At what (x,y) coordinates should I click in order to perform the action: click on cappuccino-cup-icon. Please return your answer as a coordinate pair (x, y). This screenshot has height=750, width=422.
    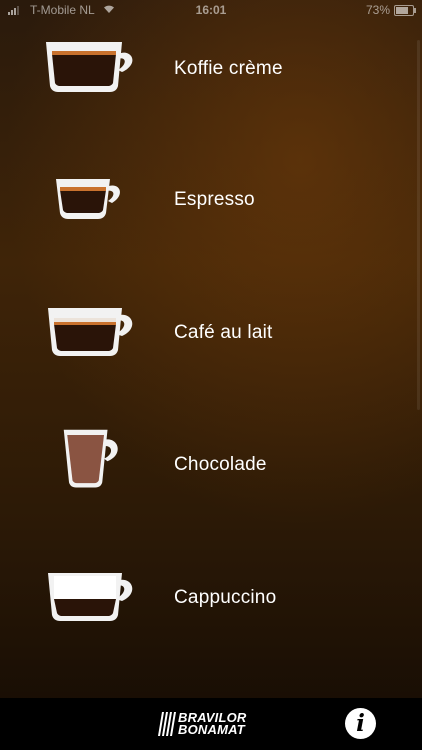
    Looking at the image, I should click on (90, 597).